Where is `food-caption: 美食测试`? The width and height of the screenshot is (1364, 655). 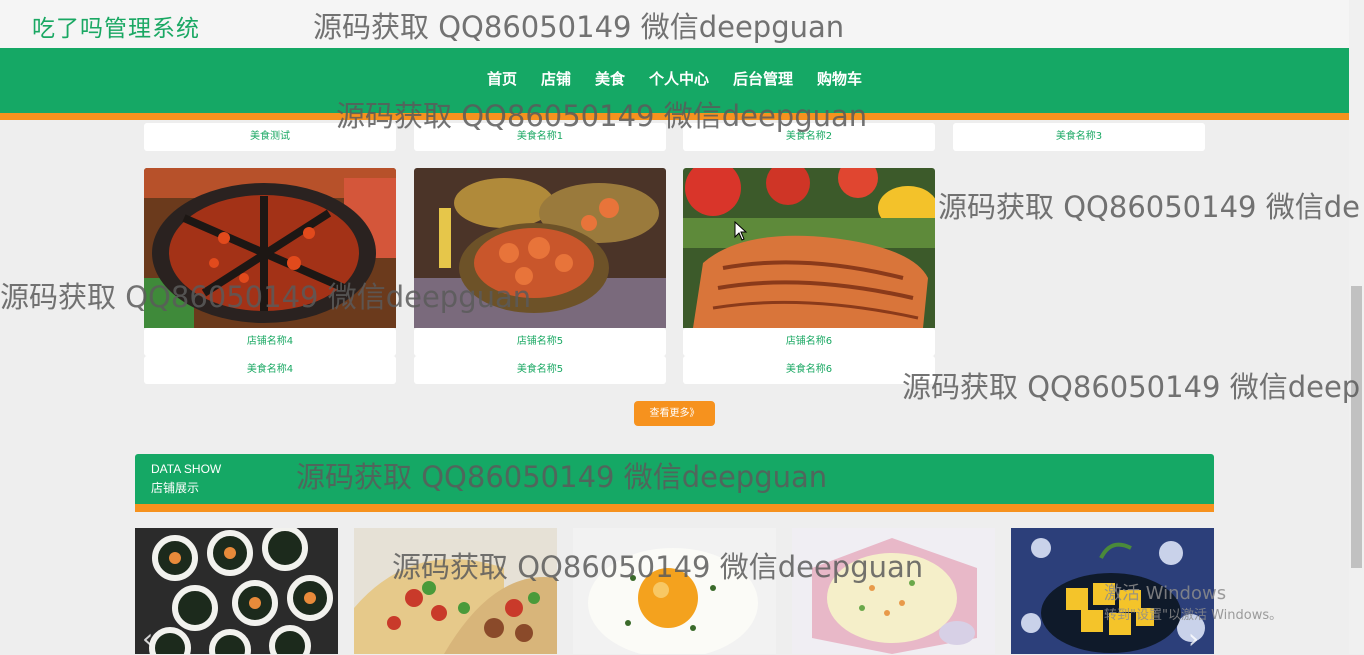 food-caption: 美食测试 is located at coordinates (270, 137).